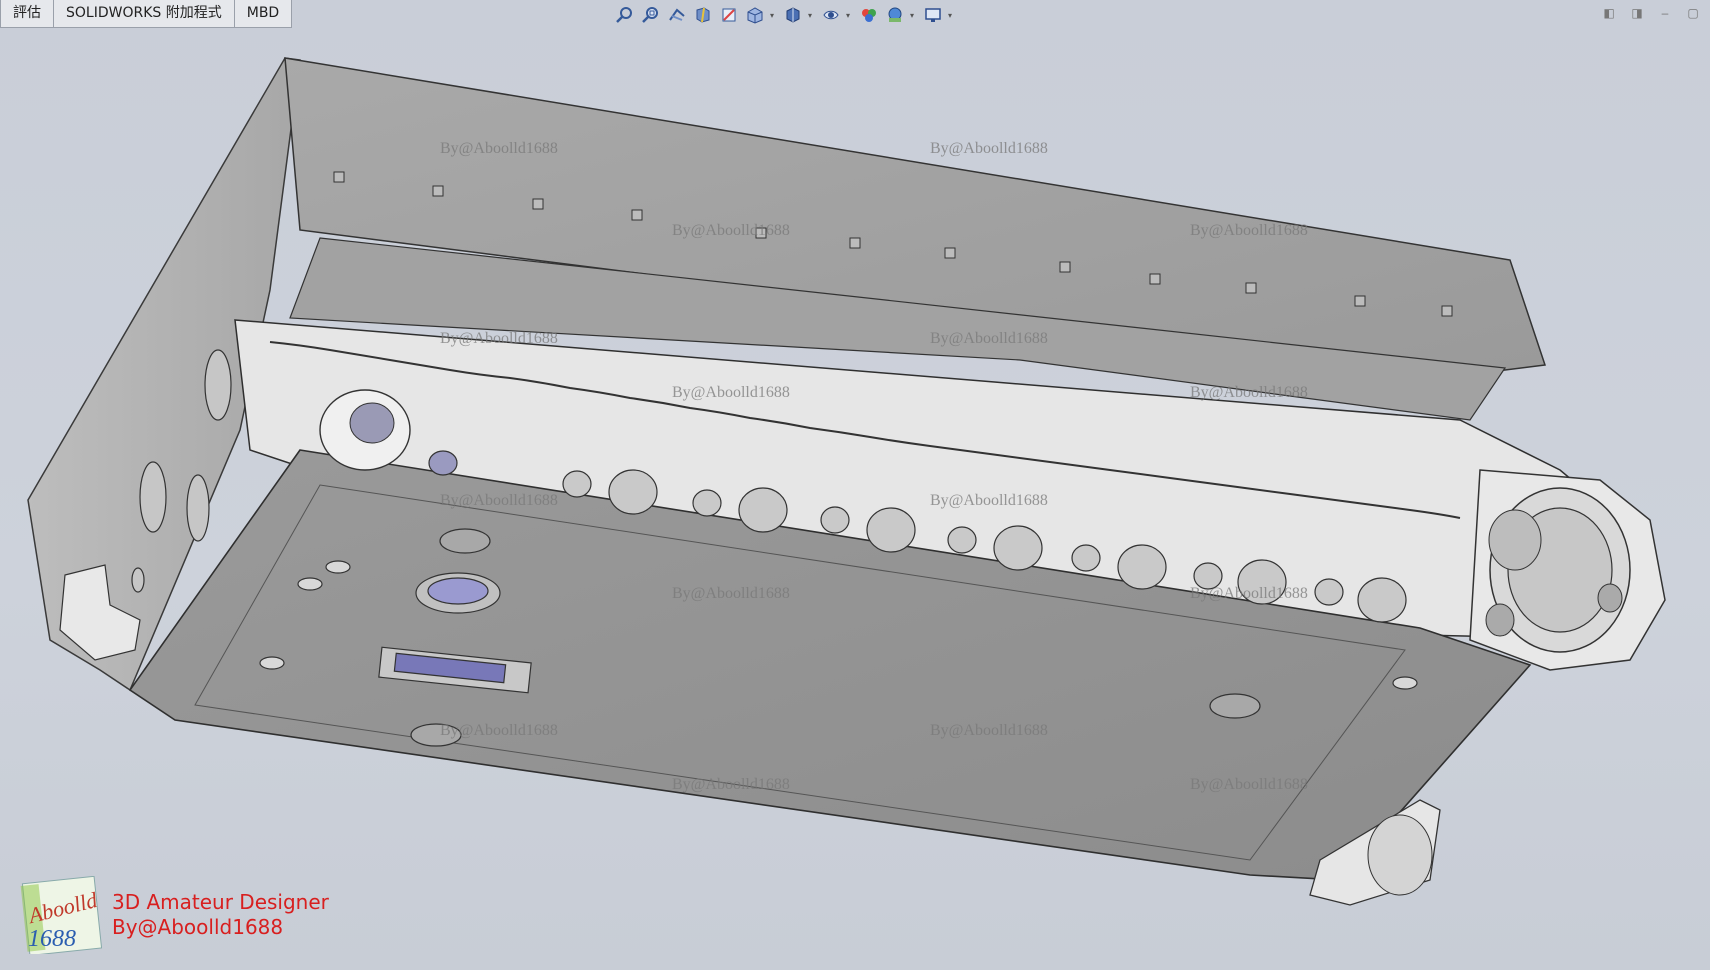 This screenshot has width=1710, height=970. What do you see at coordinates (755, 15) in the screenshot?
I see `view-orientation-icon` at bounding box center [755, 15].